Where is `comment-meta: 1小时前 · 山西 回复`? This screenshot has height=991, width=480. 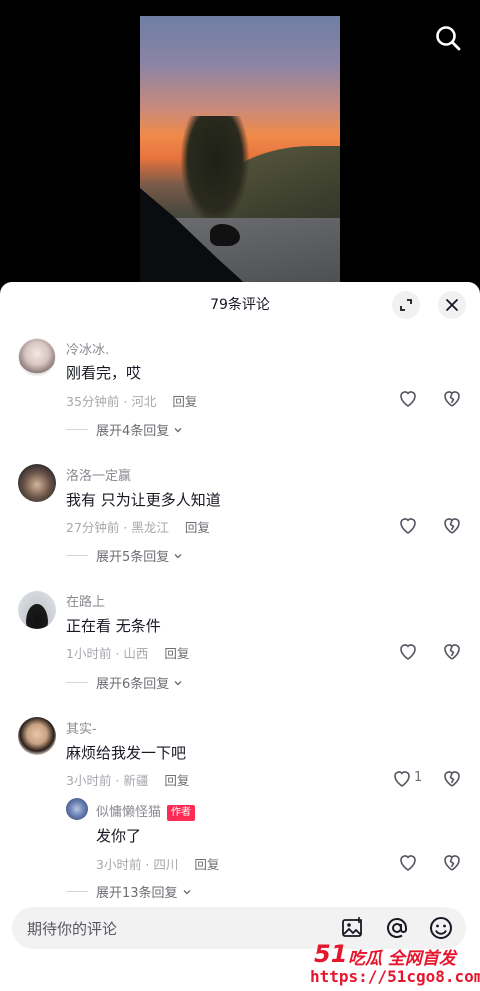 comment-meta: 1小时前 · 山西 回复 is located at coordinates (127, 652).